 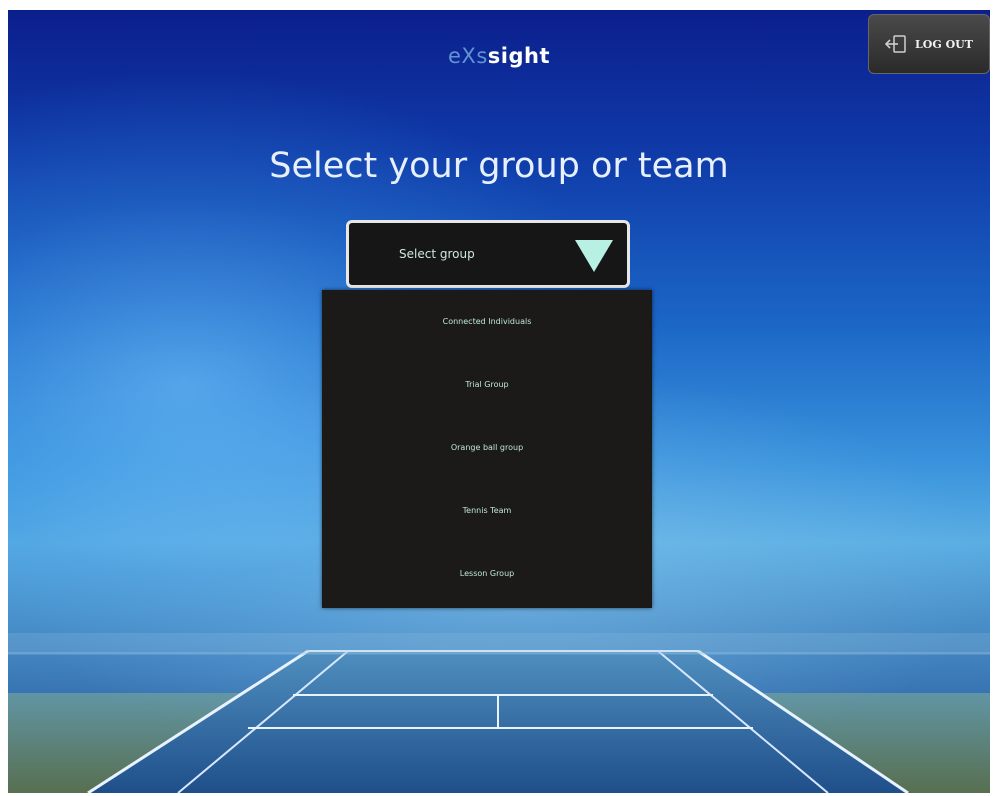 I want to click on logout-label: LOG OUT, so click(x=944, y=44).